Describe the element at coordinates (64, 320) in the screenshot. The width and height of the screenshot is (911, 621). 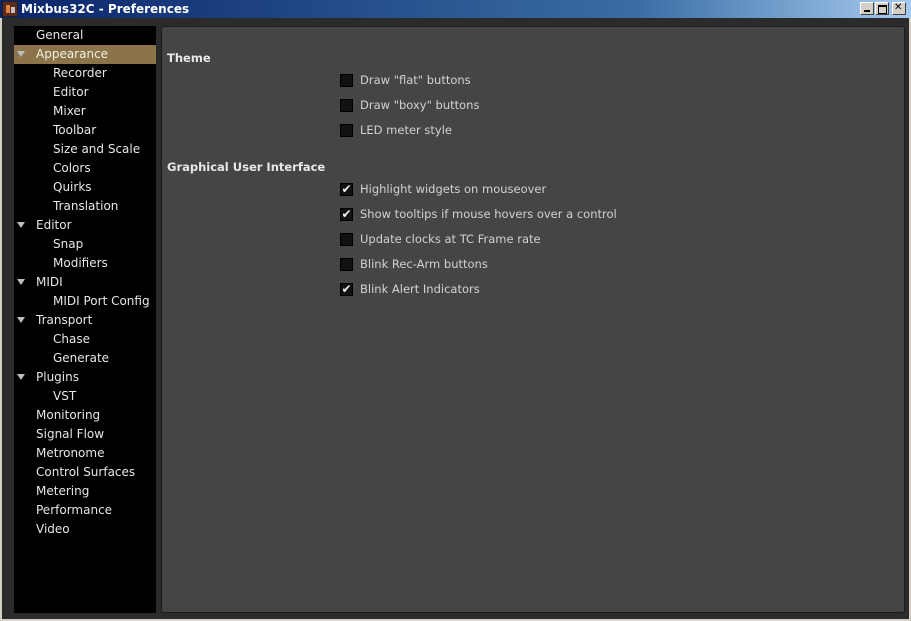
I see `sidebar-item-label: Transport` at that location.